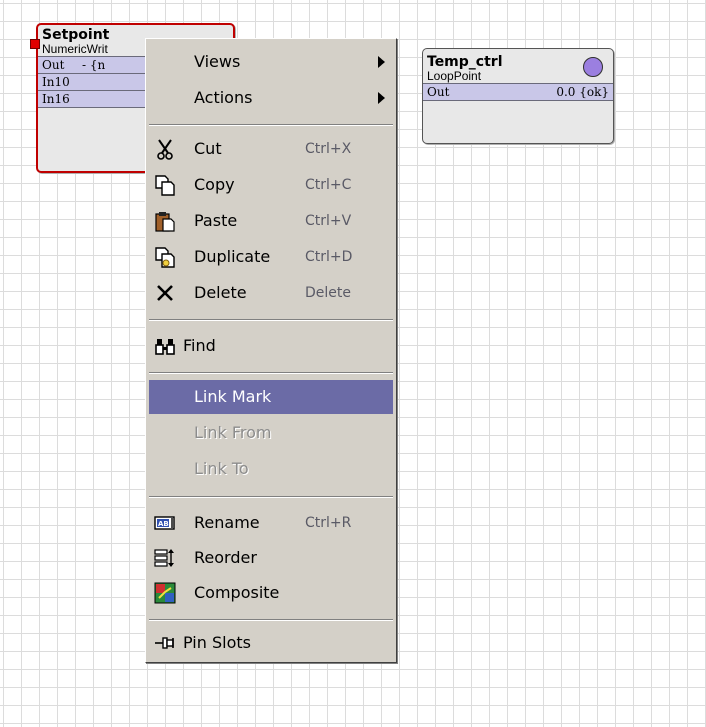 Image resolution: width=706 pixels, height=727 pixels. I want to click on menu-item-copy: Copy Ctrl+C, so click(271, 185).